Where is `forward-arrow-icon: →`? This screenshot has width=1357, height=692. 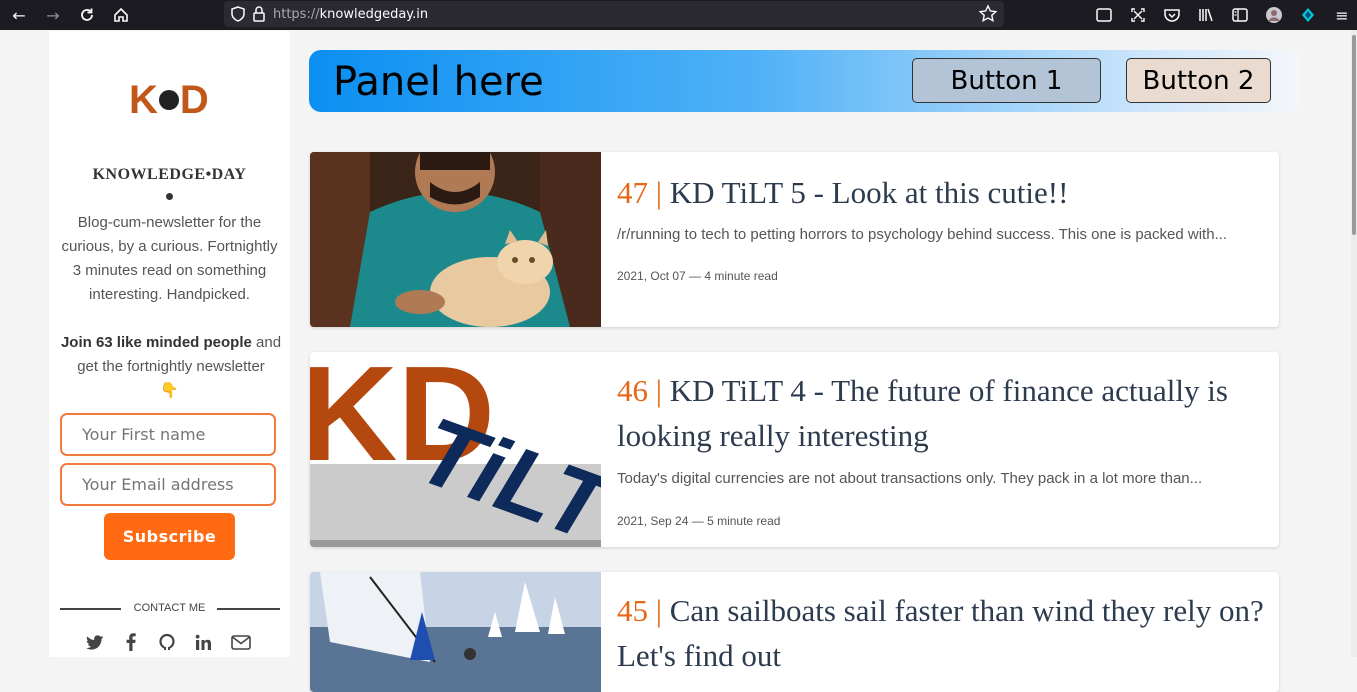
forward-arrow-icon: → is located at coordinates (53, 15).